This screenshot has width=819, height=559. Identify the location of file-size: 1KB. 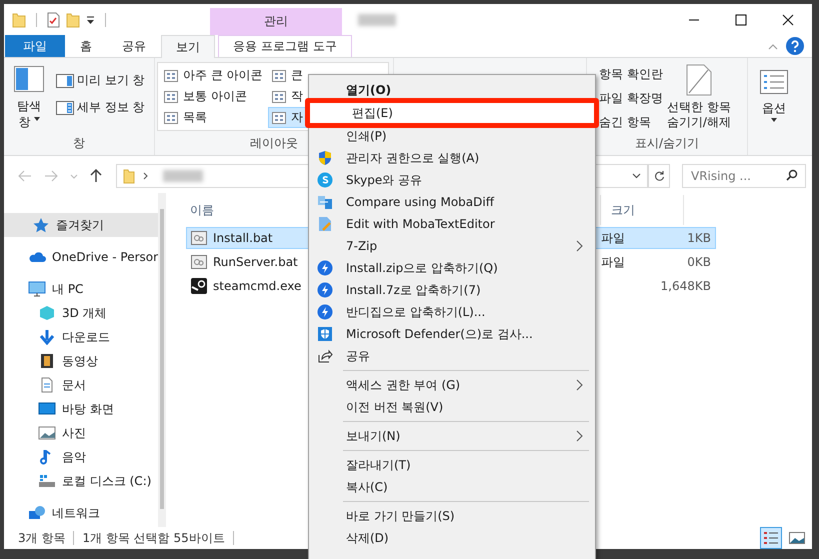
(699, 238).